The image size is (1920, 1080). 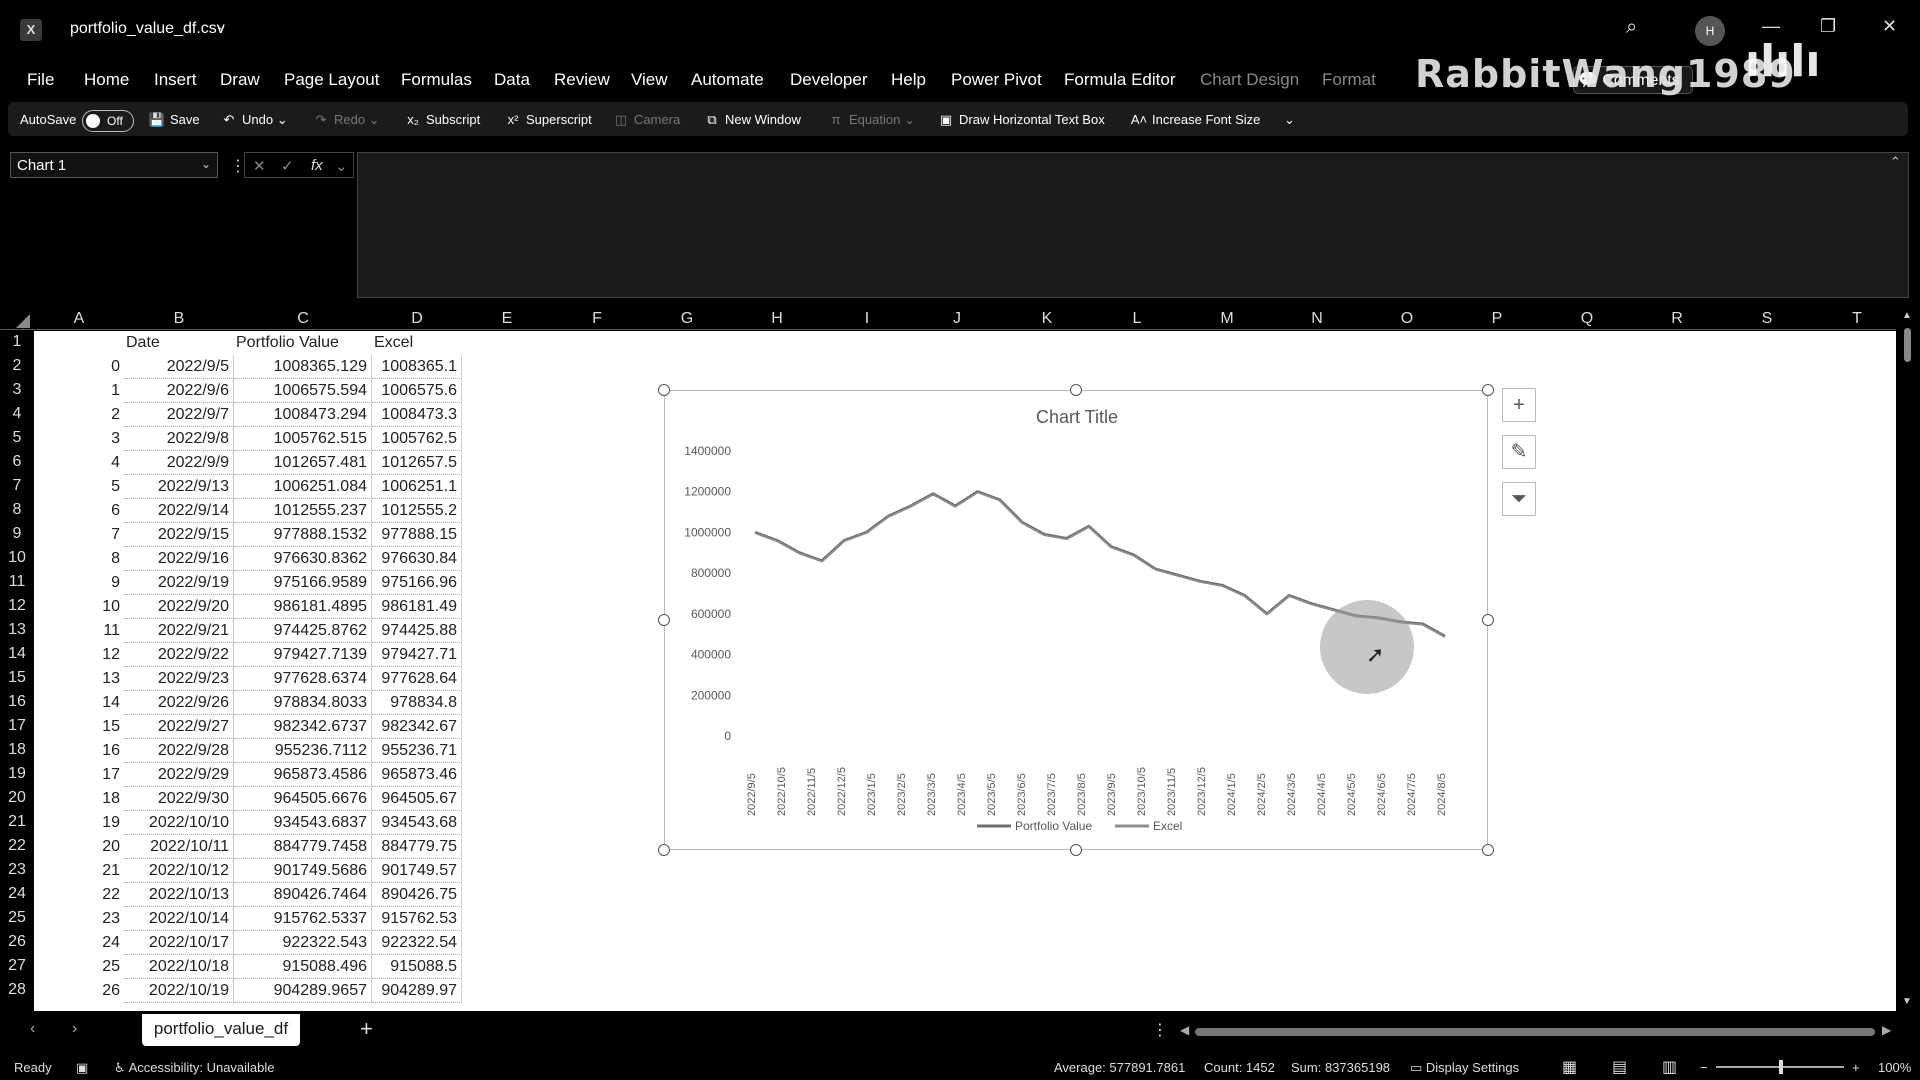 What do you see at coordinates (1519, 452) in the screenshot?
I see `chart-styles-button: ✎` at bounding box center [1519, 452].